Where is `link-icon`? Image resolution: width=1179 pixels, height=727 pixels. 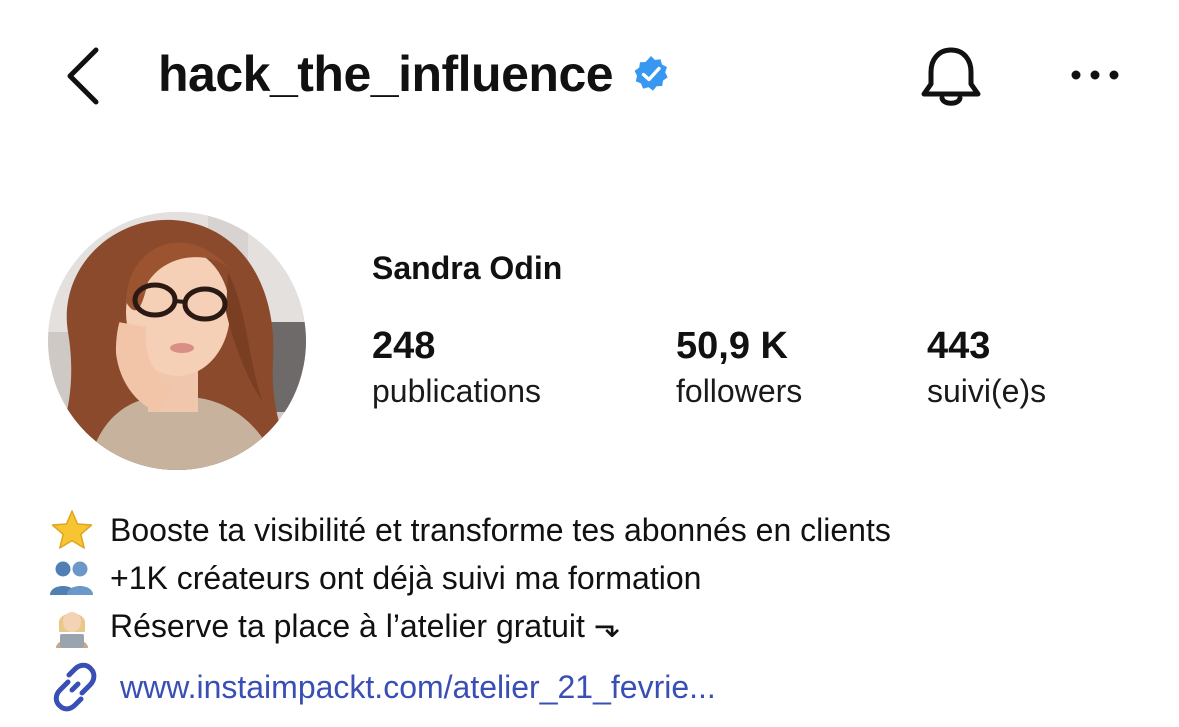 link-icon is located at coordinates (75, 687).